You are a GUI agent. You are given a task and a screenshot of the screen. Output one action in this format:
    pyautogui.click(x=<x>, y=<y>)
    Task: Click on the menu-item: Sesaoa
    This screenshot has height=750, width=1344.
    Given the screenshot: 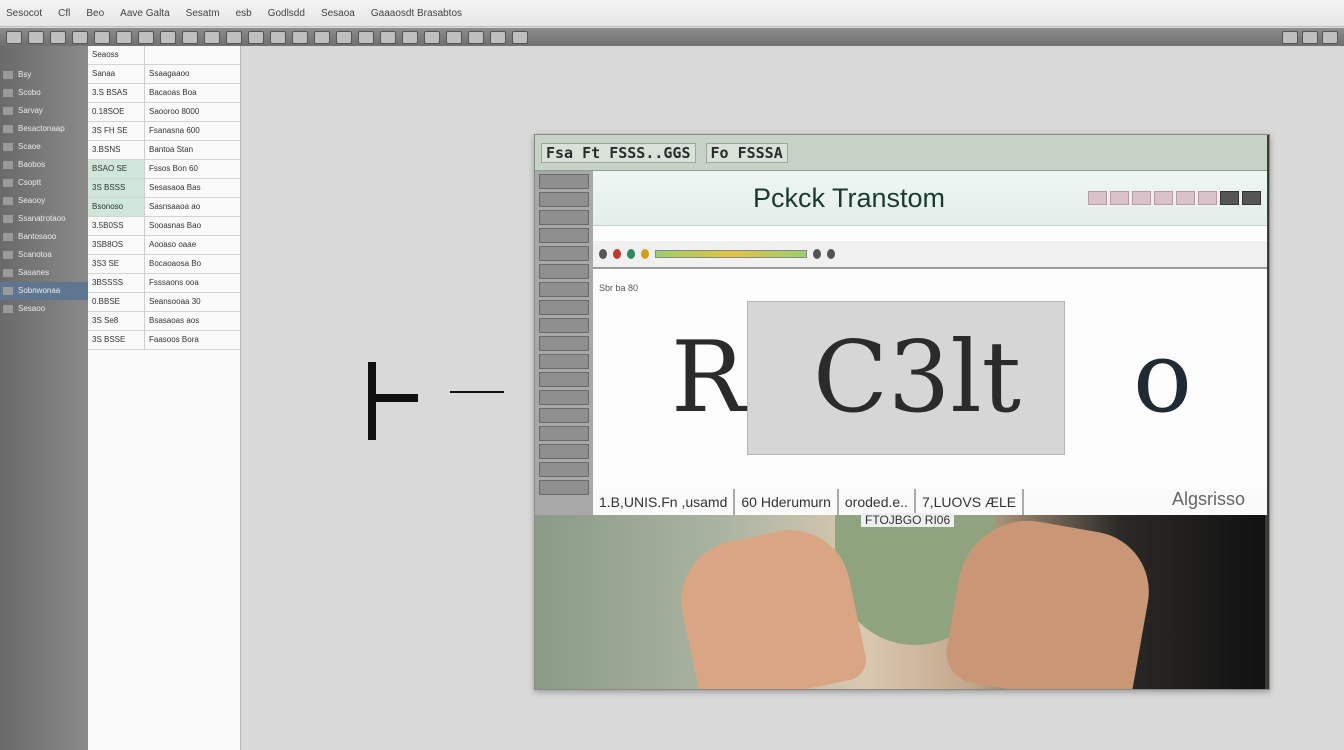 What is the action you would take?
    pyautogui.click(x=338, y=13)
    